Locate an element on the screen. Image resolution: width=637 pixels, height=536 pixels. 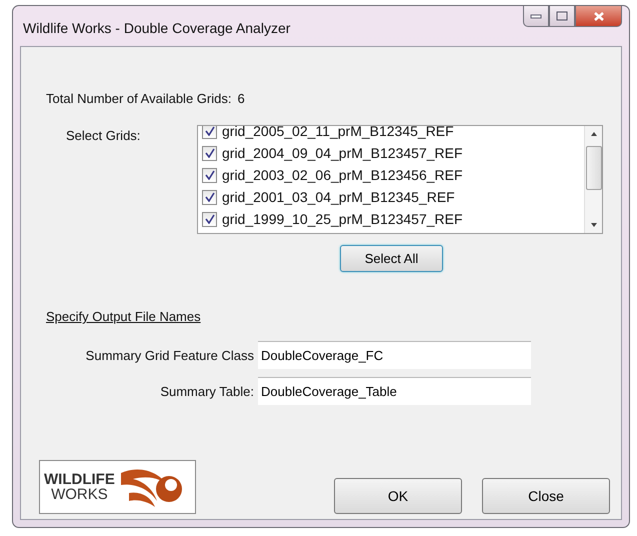
input-field: DoubleCoverage_FC is located at coordinates (394, 355).